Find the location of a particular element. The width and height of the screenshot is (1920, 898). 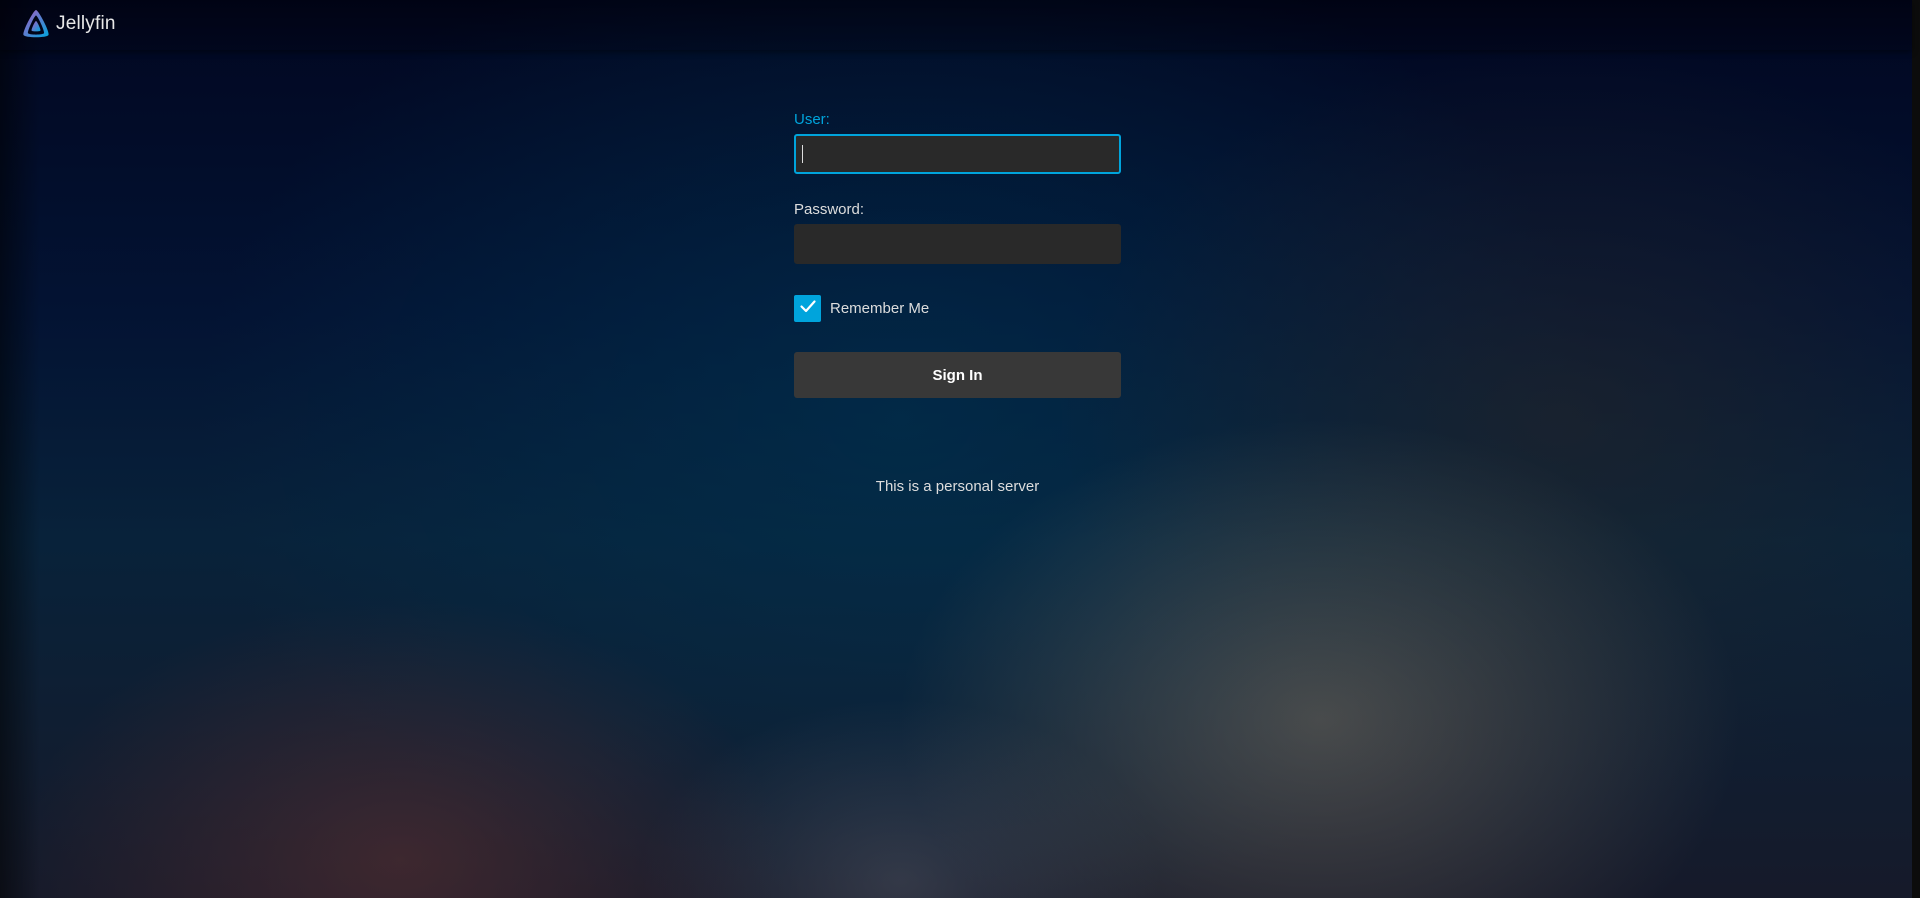

remember-me-label: Remember Me is located at coordinates (880, 308).